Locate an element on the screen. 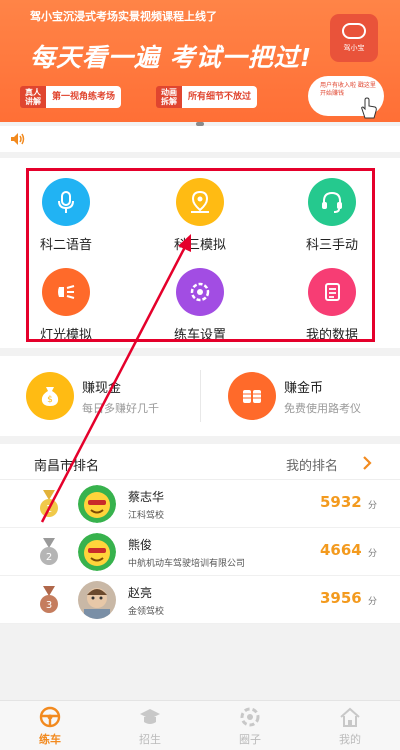 The width and height of the screenshot is (400, 750). ranking-row: 3 赵亮 金领驾校 3956 分 is located at coordinates (200, 600).